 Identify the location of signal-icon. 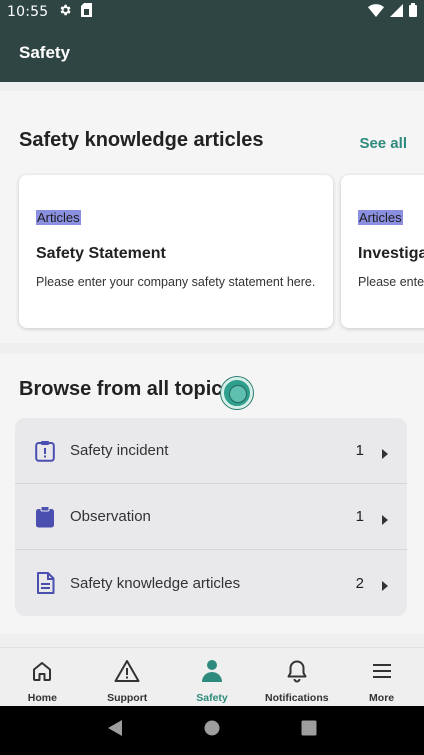
(396, 12).